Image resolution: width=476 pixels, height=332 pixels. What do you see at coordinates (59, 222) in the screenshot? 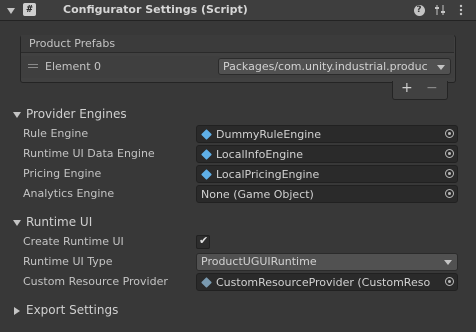
I see `runtime-ui-title: Runtime UI` at bounding box center [59, 222].